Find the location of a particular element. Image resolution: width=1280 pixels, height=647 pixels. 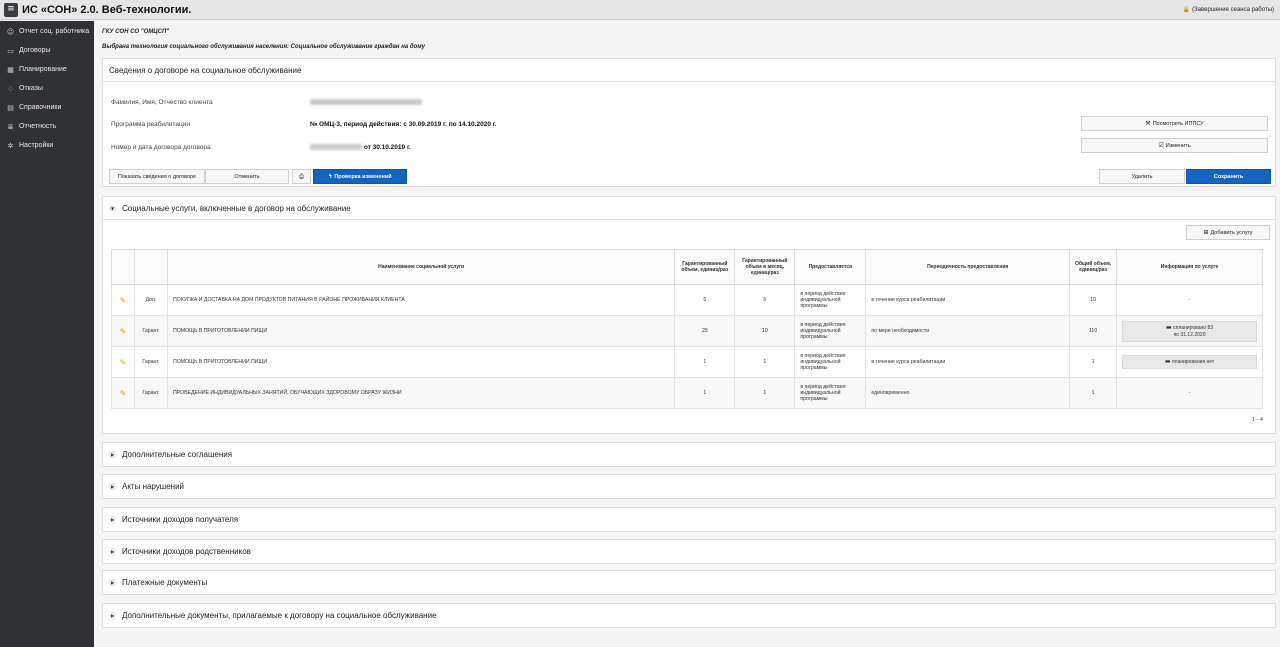

section-additional-agreements: ▶ Дополнительные соглашения is located at coordinates (689, 454).